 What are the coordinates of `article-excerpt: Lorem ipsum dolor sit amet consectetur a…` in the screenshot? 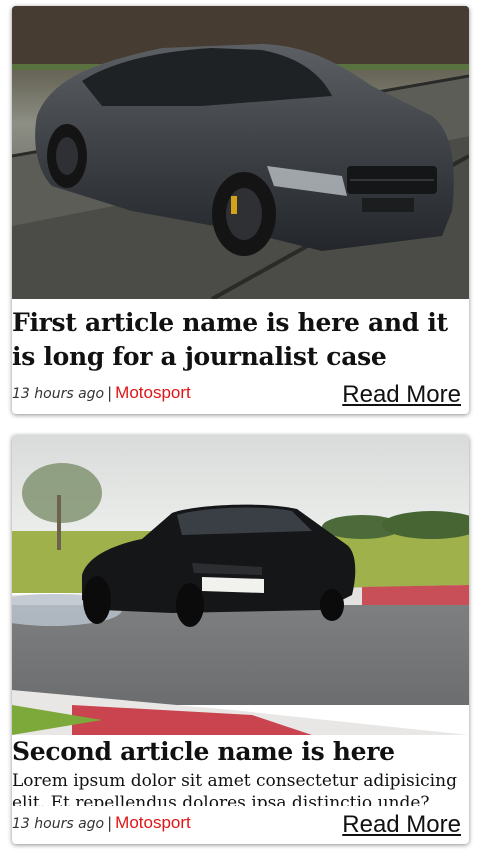 It's located at (234, 788).